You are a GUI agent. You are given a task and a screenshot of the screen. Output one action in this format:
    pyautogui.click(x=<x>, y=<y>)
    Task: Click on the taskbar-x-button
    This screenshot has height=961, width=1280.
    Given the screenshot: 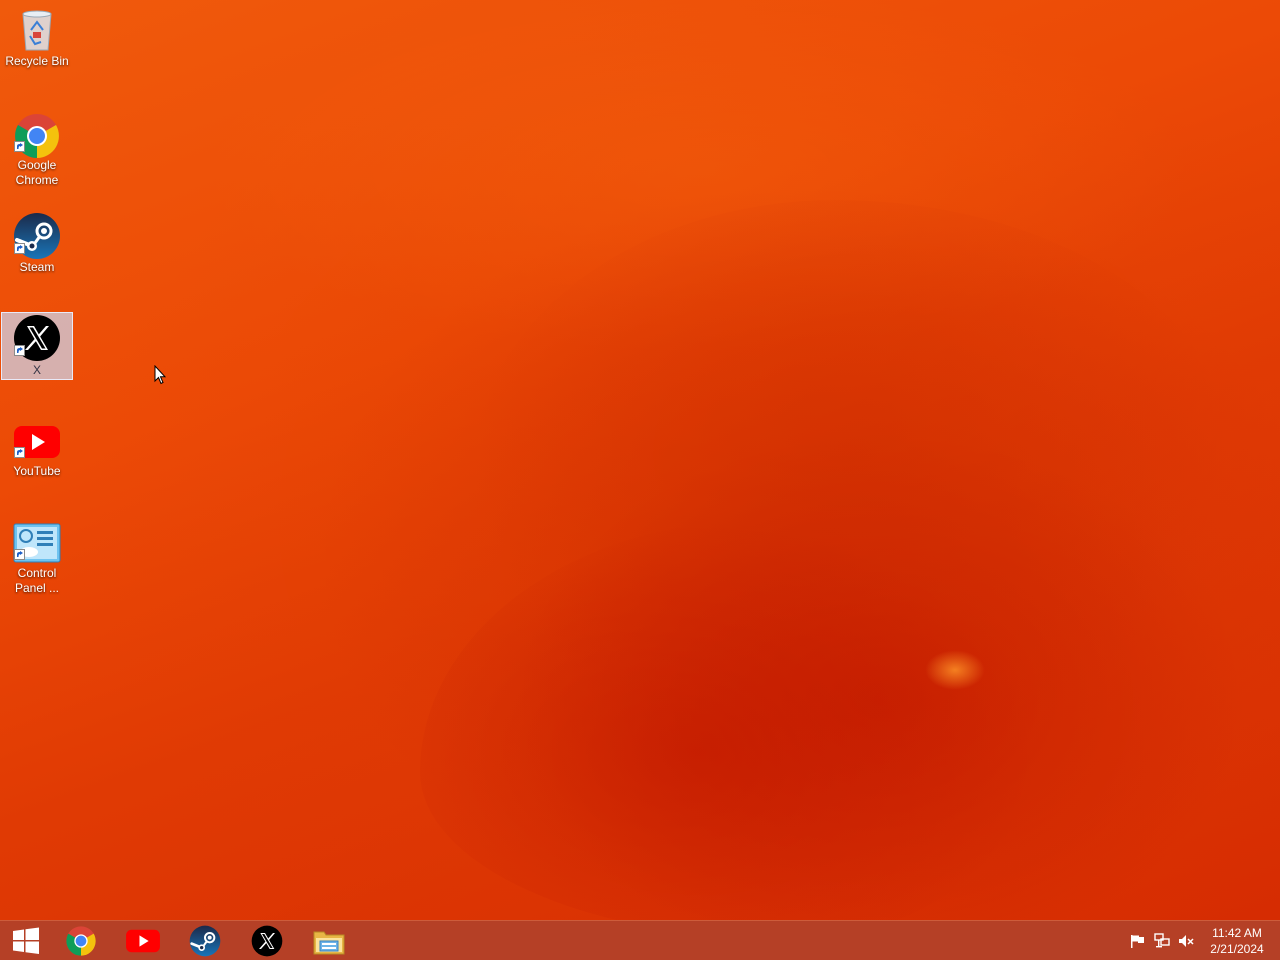 What is the action you would take?
    pyautogui.click(x=267, y=941)
    